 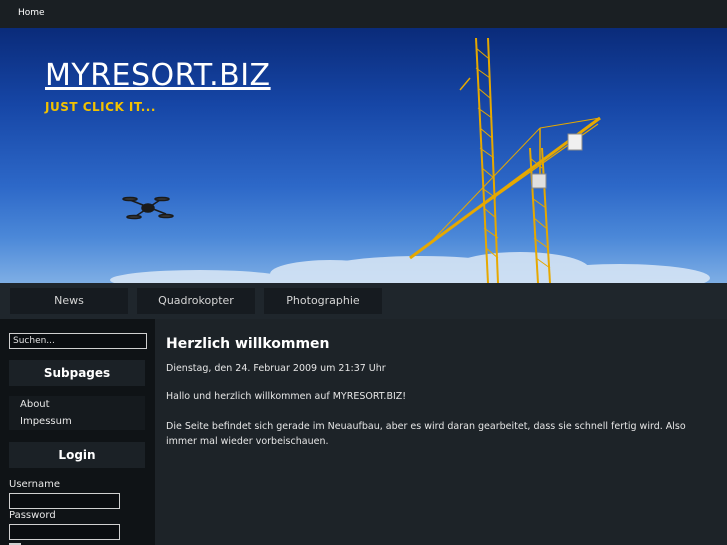 I want to click on login-heading: Login, so click(x=77, y=455).